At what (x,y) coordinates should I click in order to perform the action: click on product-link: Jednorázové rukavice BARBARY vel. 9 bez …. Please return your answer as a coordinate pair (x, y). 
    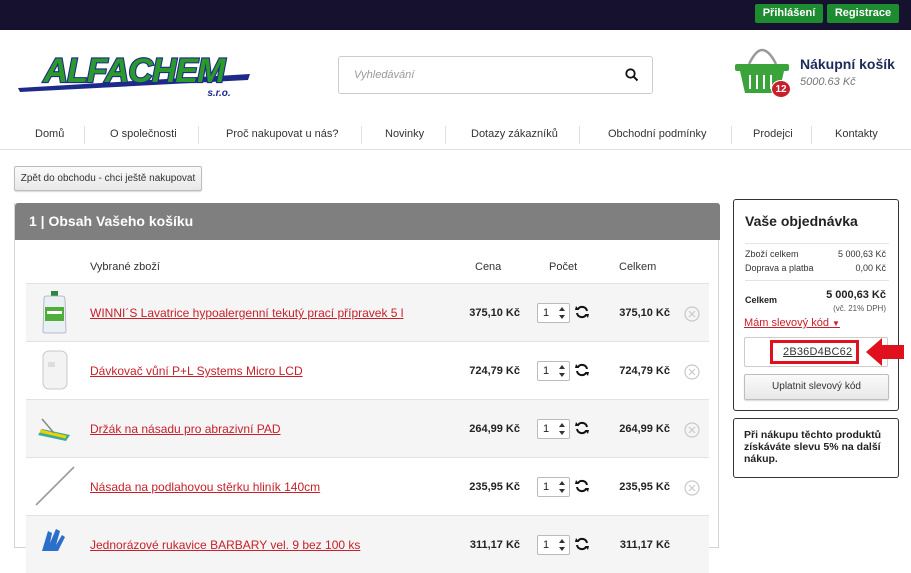
    Looking at the image, I should click on (225, 545).